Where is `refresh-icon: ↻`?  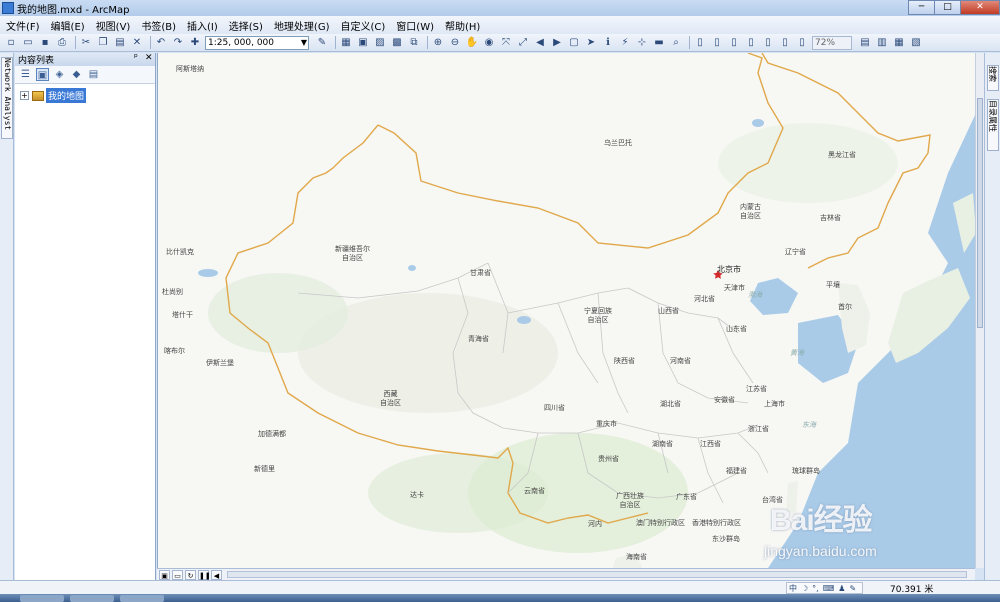 refresh-icon: ↻ is located at coordinates (190, 574).